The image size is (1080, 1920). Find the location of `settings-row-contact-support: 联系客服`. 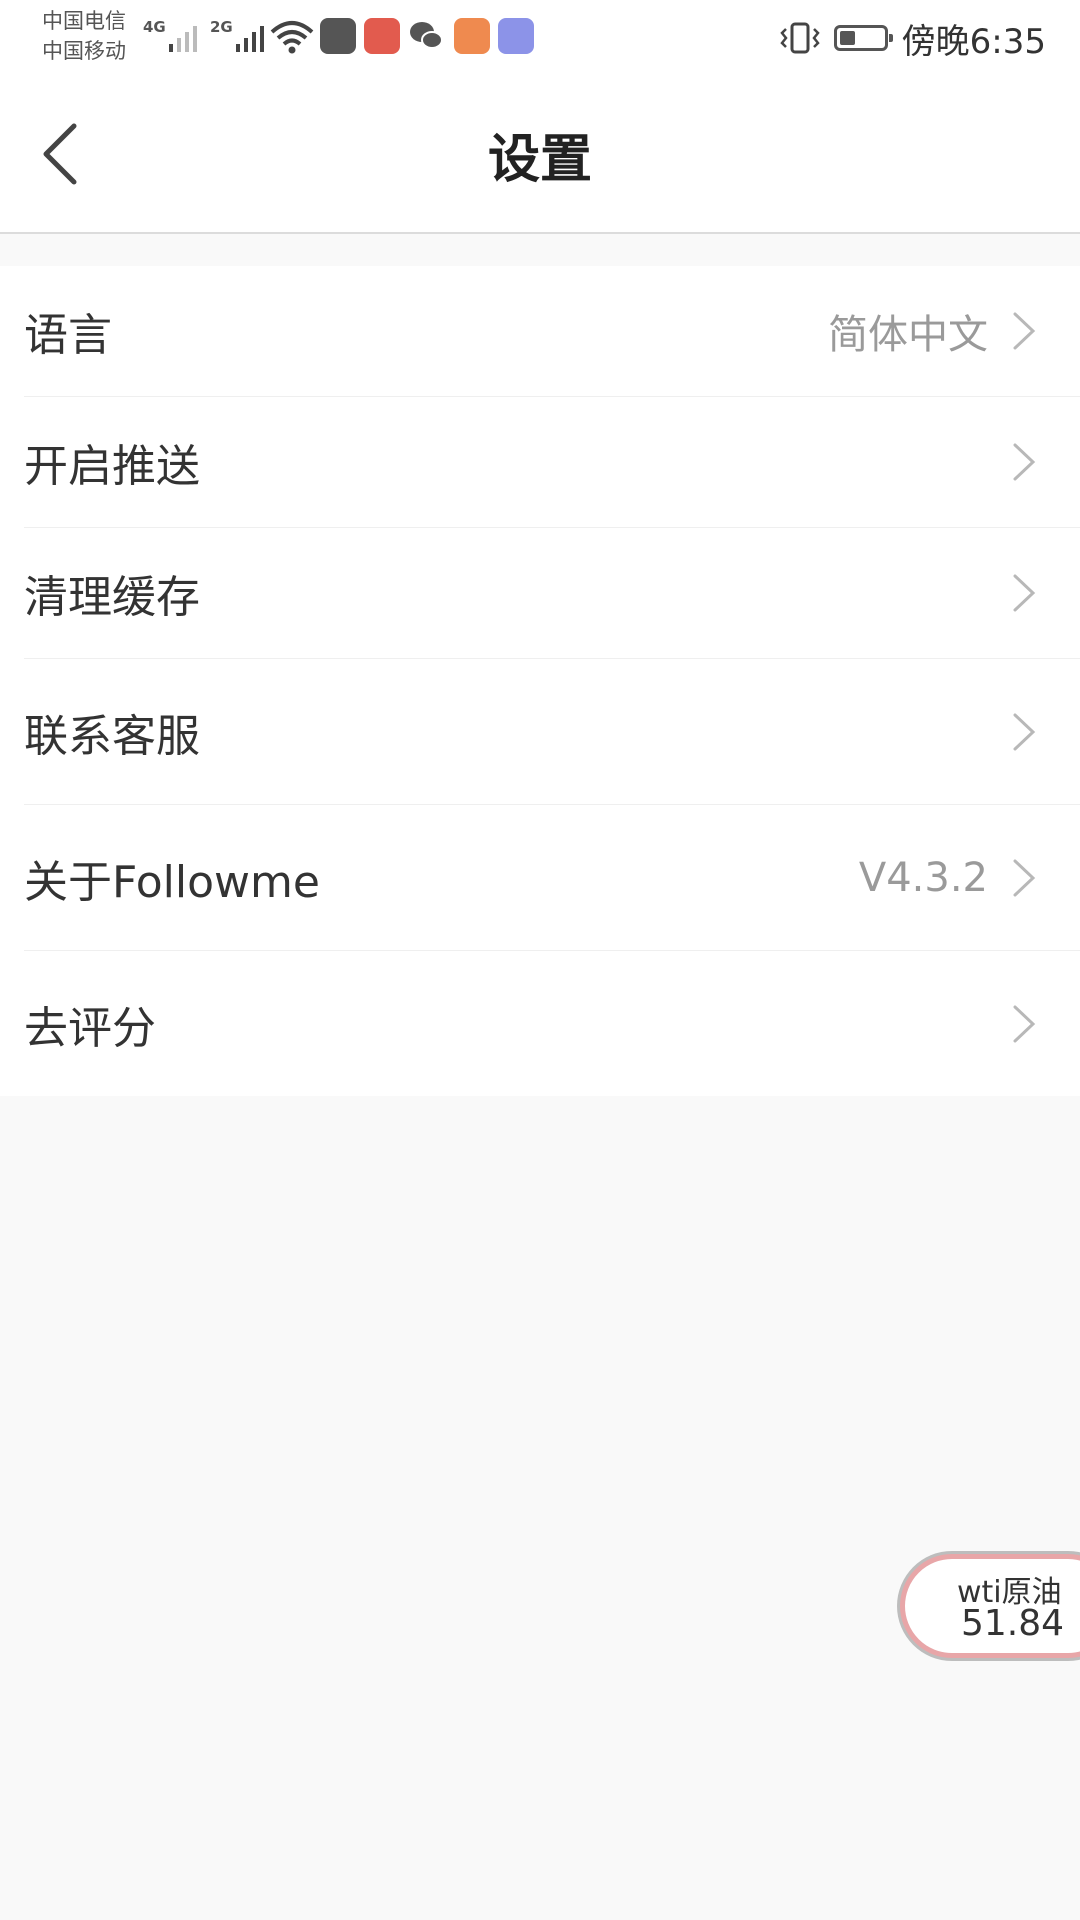

settings-row-contact-support: 联系客服 is located at coordinates (552, 732).